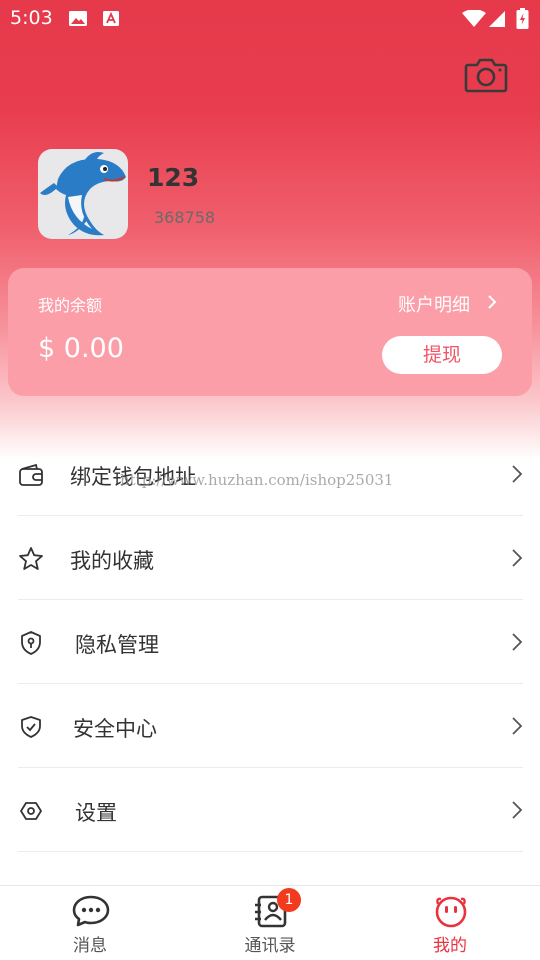 Image resolution: width=540 pixels, height=960 pixels. I want to click on watermark: http://www.huzhan.com/ishop25031, so click(257, 480).